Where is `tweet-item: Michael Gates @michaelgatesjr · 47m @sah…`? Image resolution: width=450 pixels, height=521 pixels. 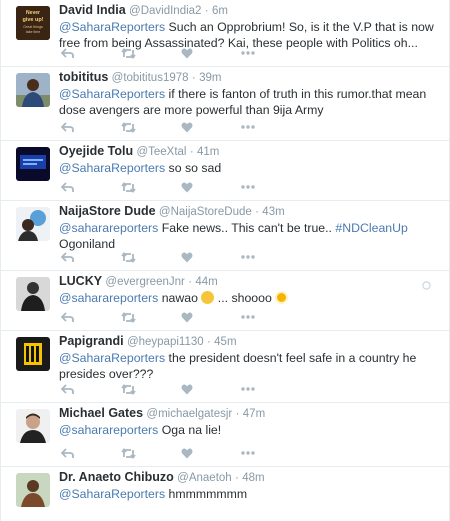
tweet-item: Michael Gates @michaelgatesjr · 47m @sah… is located at coordinates (225, 435).